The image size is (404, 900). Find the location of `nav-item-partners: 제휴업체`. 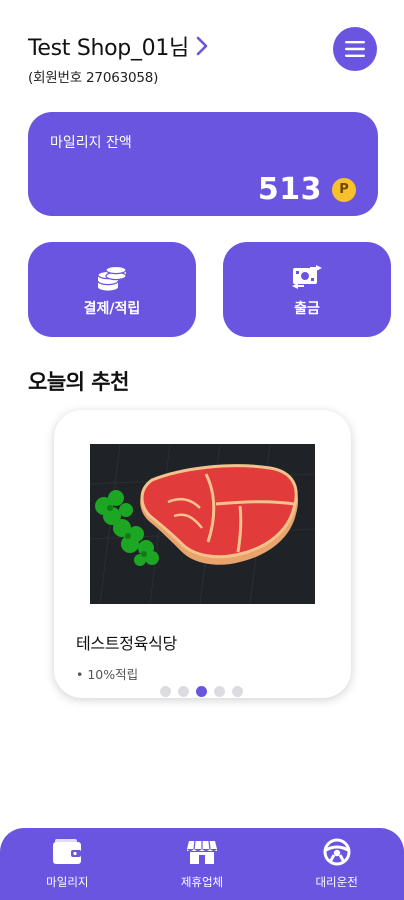

nav-item-partners: 제휴업체 is located at coordinates (202, 864).